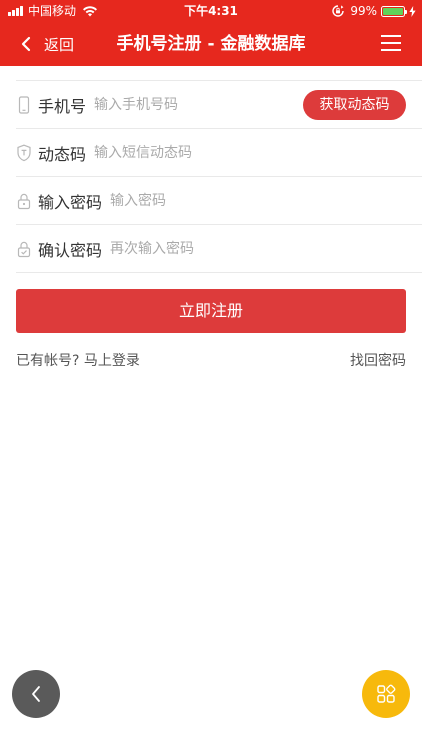  I want to click on app-header: 中国移动 下午4:31 99% 返回 手机号注册 - 金融数据库, so click(211, 33).